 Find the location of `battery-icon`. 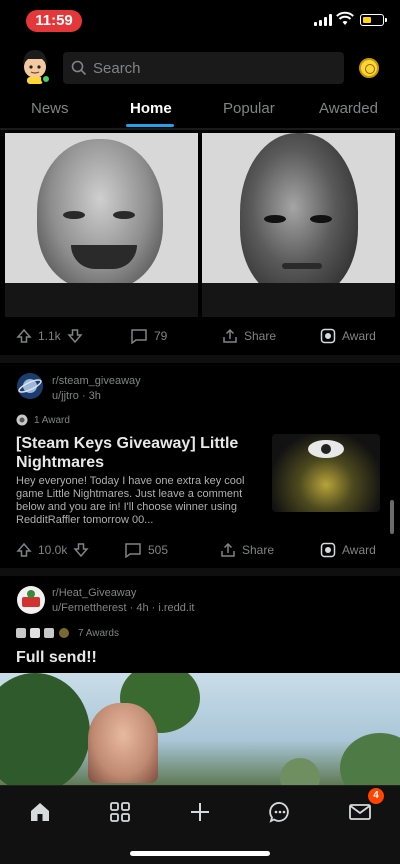

battery-icon is located at coordinates (372, 20).